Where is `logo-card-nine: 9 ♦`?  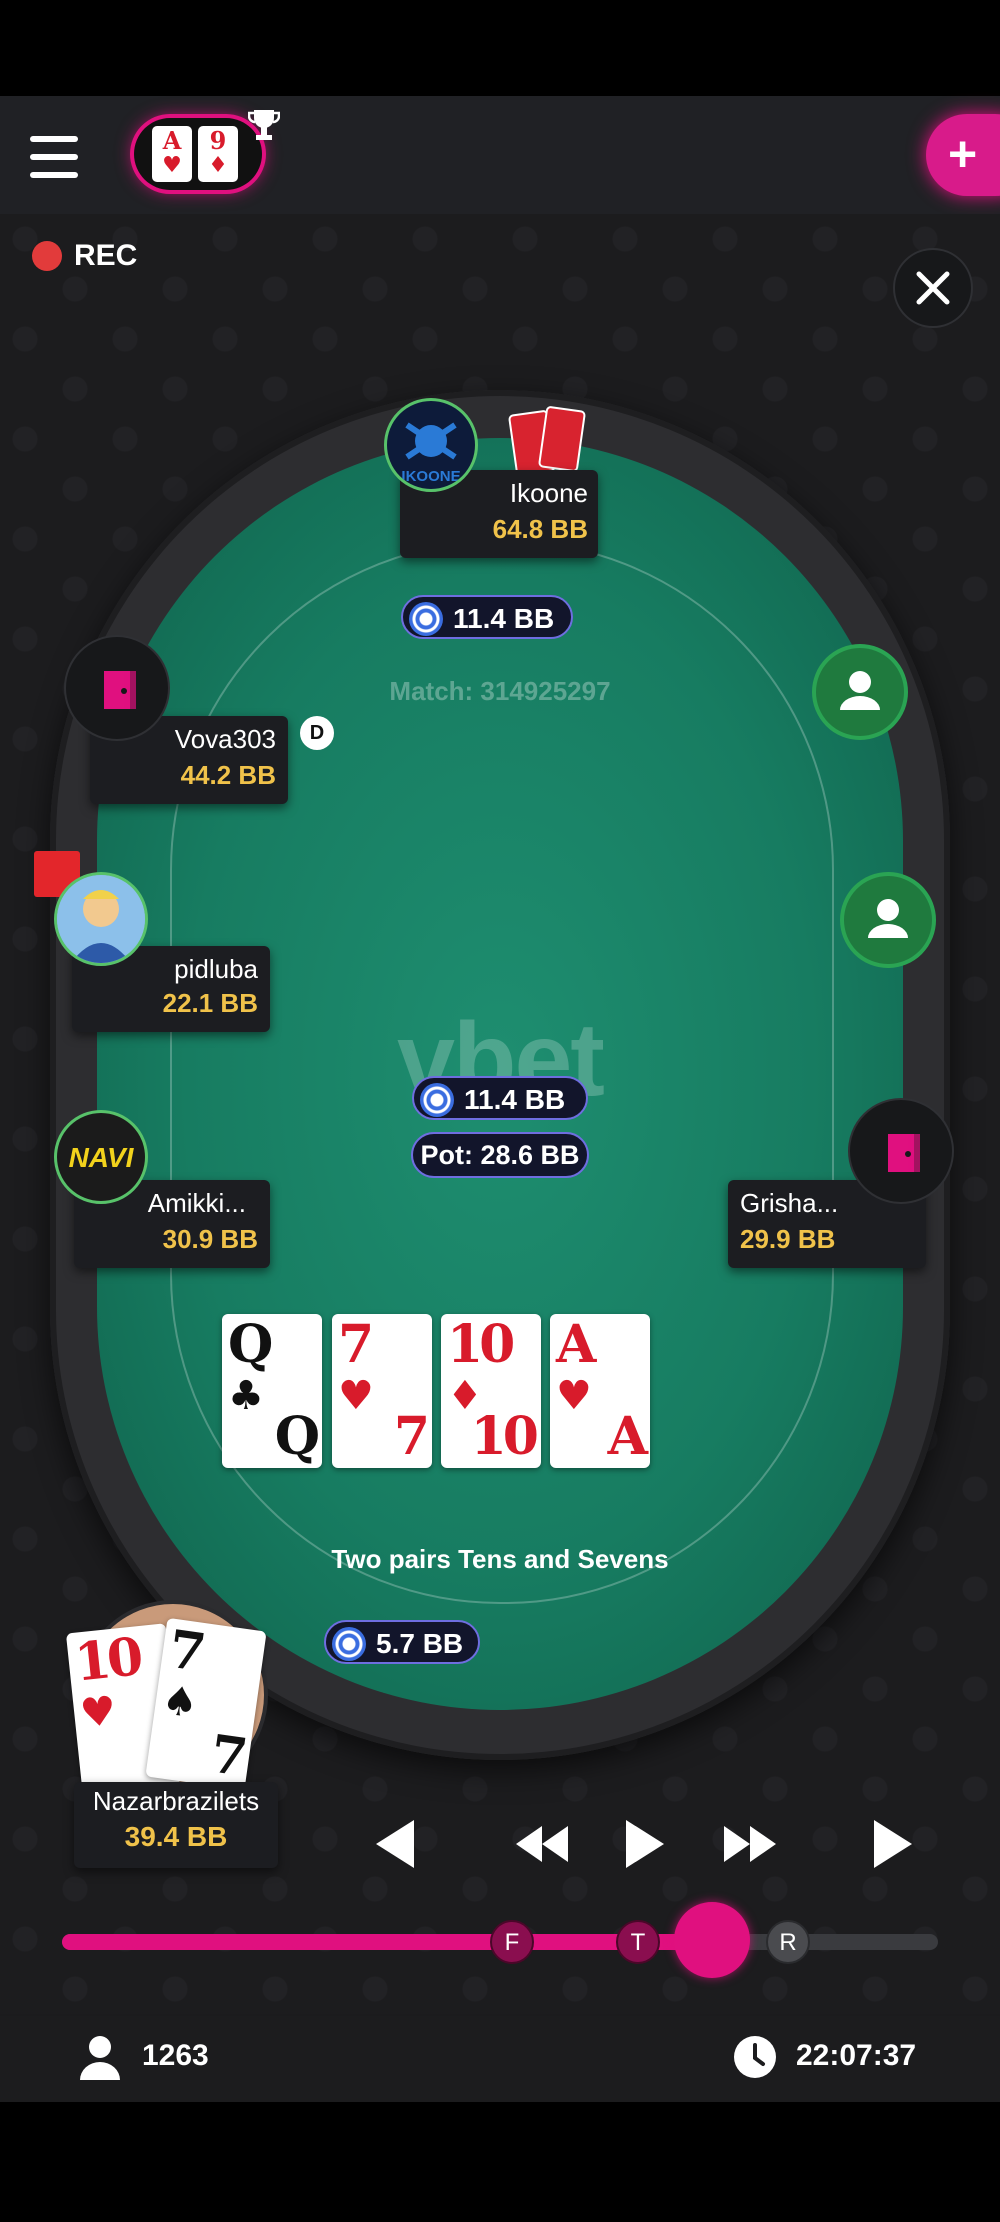 logo-card-nine: 9 ♦ is located at coordinates (218, 154).